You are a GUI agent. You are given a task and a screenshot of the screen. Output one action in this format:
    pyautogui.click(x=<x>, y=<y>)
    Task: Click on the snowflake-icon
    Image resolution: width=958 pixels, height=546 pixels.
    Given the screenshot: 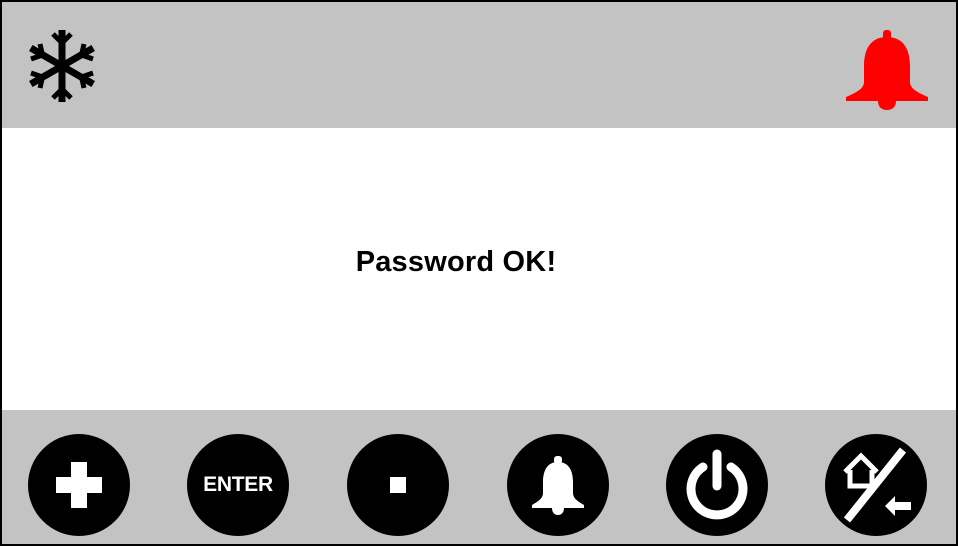 What is the action you would take?
    pyautogui.click(x=62, y=66)
    